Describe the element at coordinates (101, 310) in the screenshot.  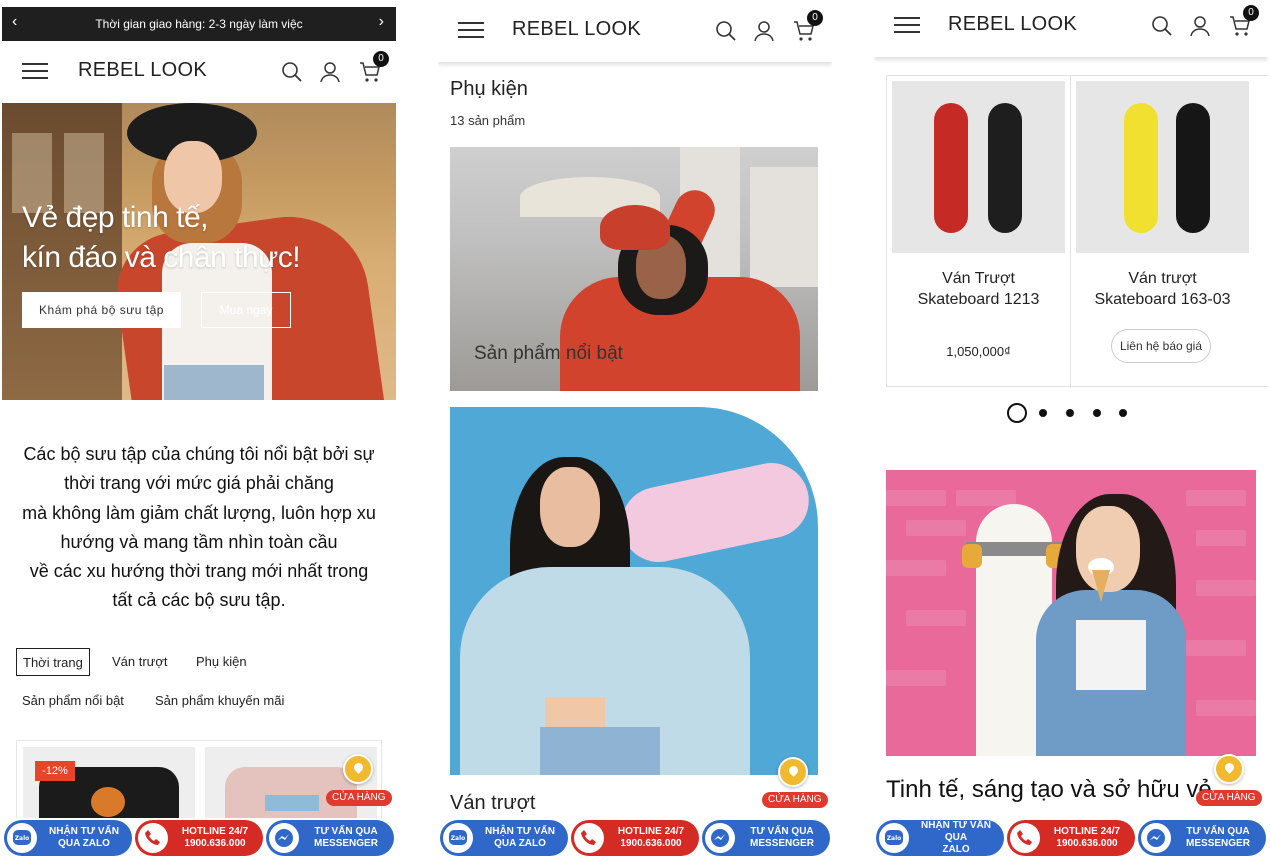
I see `explore-collection-button: Khám phá bộ sưu tập` at that location.